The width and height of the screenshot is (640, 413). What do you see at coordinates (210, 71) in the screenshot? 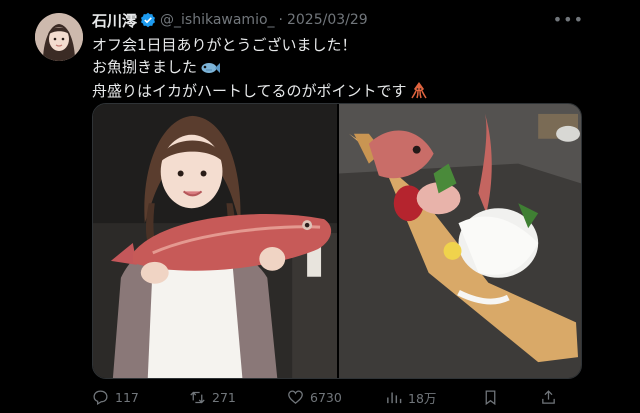
I see `fish-emoji-icon` at bounding box center [210, 71].